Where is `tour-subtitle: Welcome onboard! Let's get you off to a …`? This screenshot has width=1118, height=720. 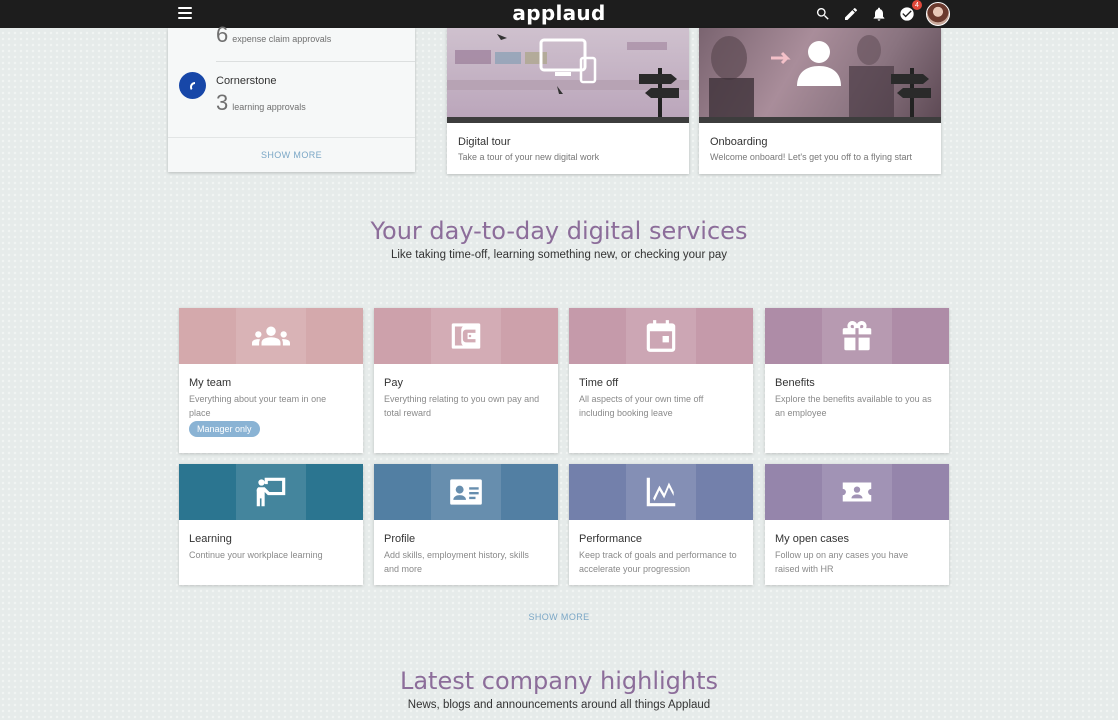
tour-subtitle: Welcome onboard! Let's get you off to a … is located at coordinates (811, 157).